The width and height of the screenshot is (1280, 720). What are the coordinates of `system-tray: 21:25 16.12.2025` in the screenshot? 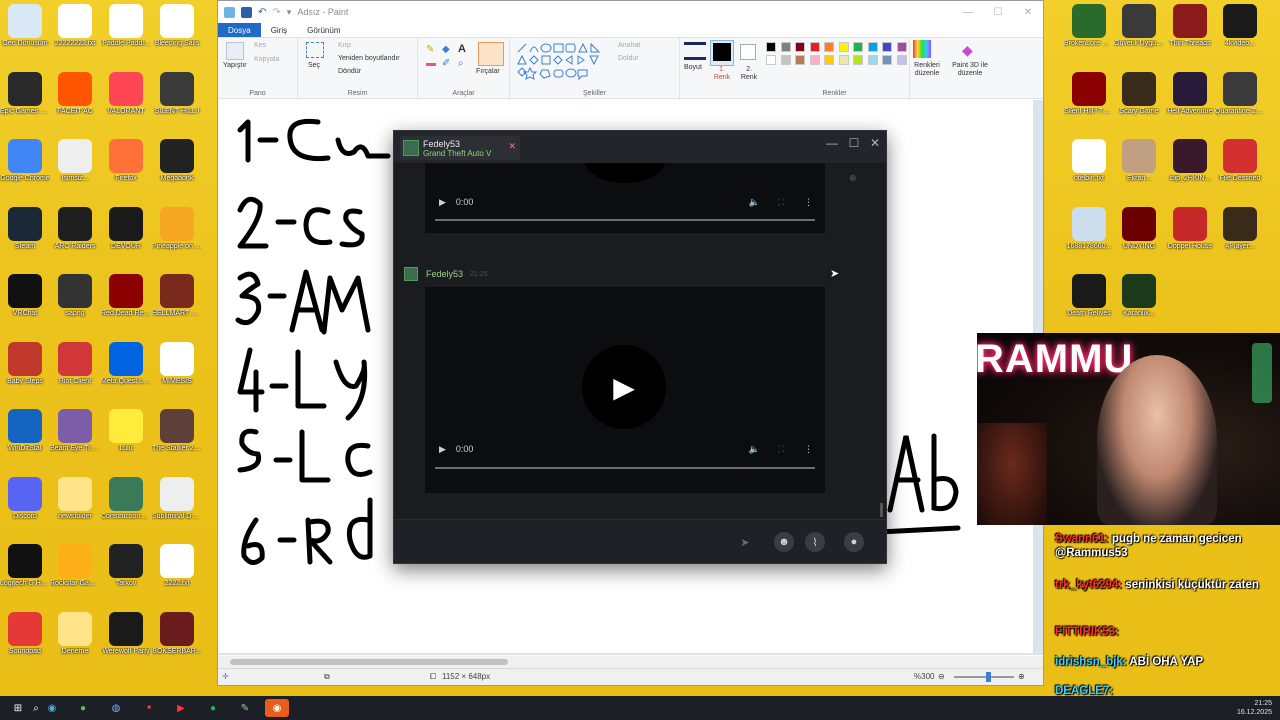 It's located at (1254, 708).